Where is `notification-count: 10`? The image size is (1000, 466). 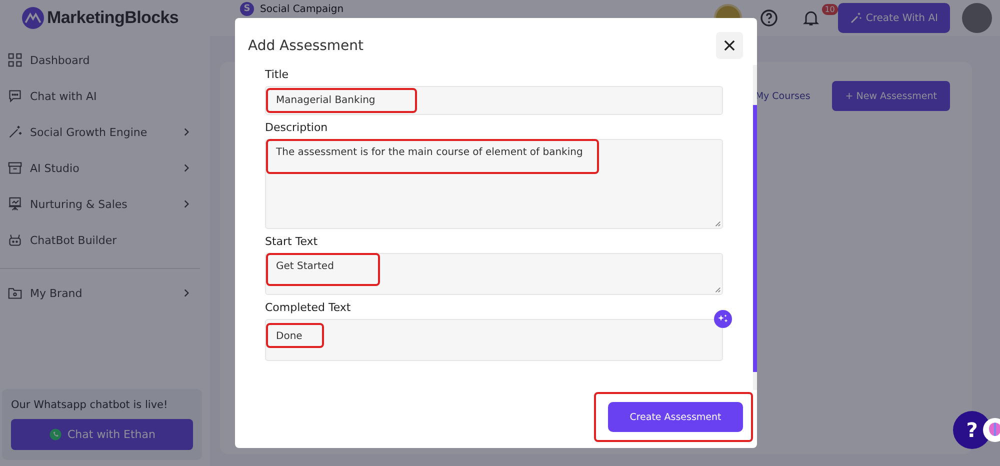 notification-count: 10 is located at coordinates (830, 9).